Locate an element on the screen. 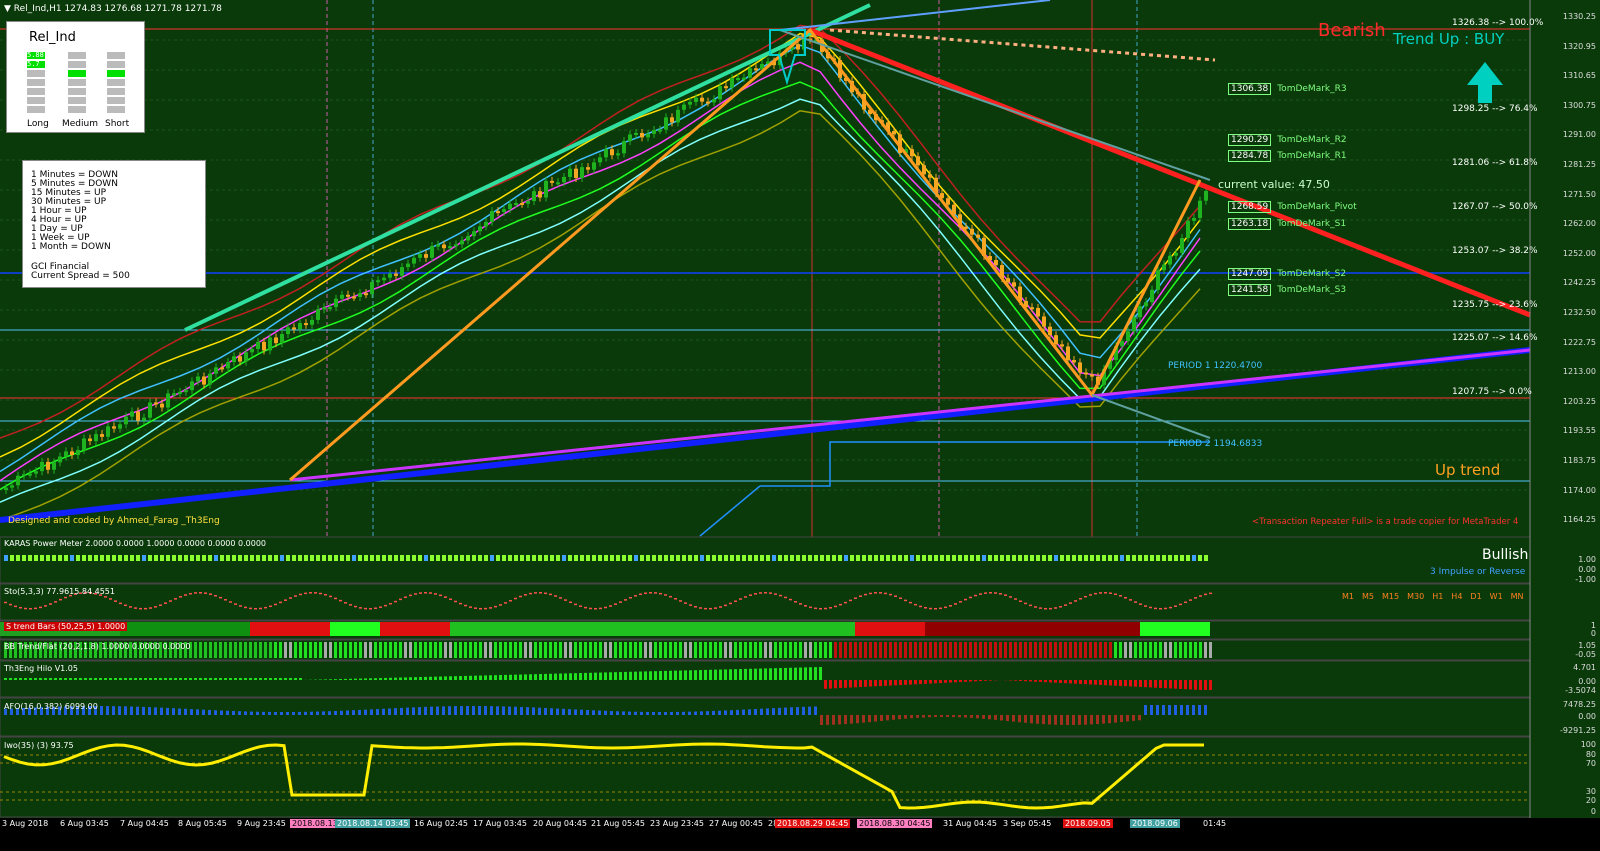  price-tick: 1300.75 is located at coordinates (1579, 105).